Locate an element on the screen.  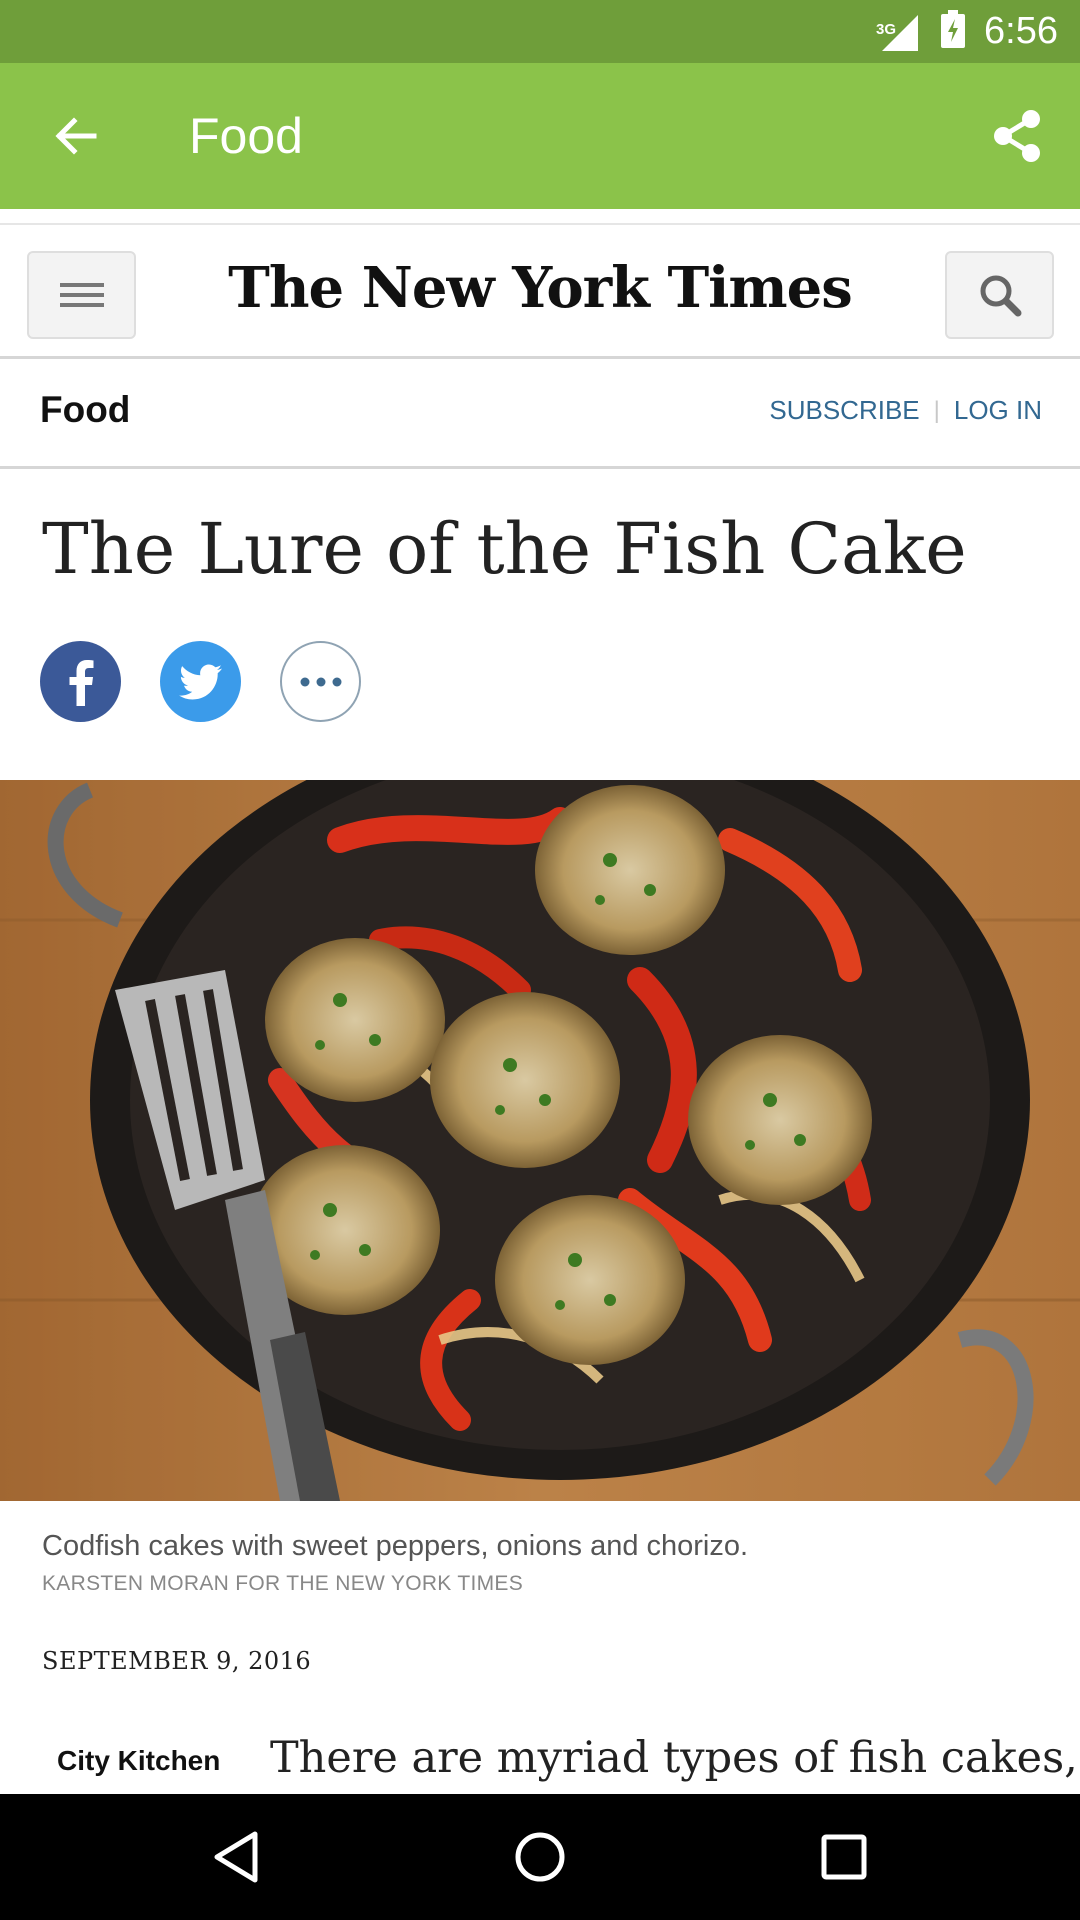
share-icon is located at coordinates (1017, 136).